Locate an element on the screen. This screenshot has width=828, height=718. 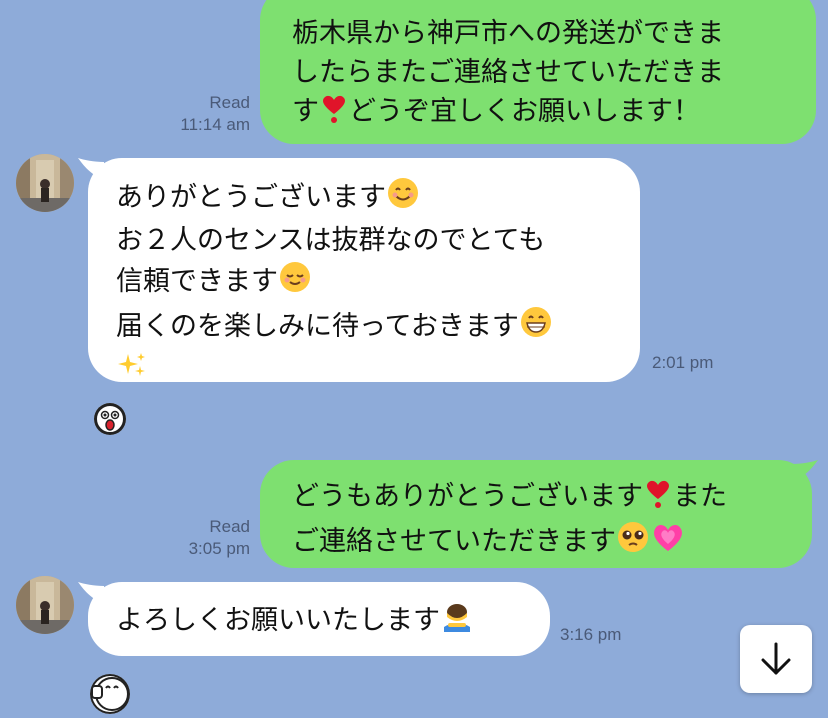
message-line-with-emoji: すどうぞ宜しくお願いします！ is located at coordinates (540, 113).